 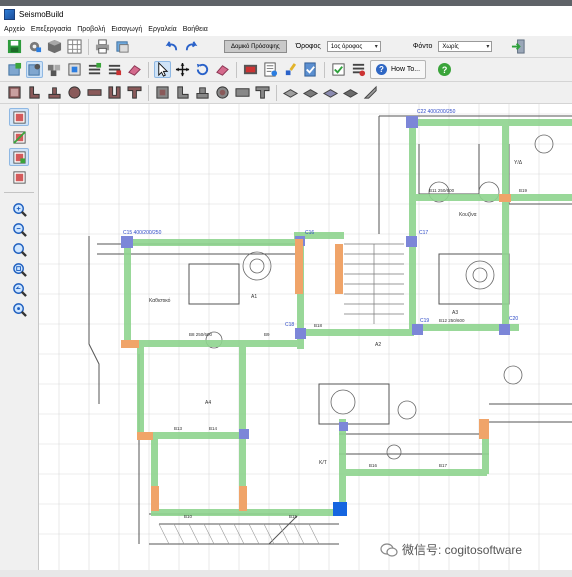 What do you see at coordinates (51, 29) in the screenshot?
I see `menu-edit: Επεξεργασία` at bounding box center [51, 29].